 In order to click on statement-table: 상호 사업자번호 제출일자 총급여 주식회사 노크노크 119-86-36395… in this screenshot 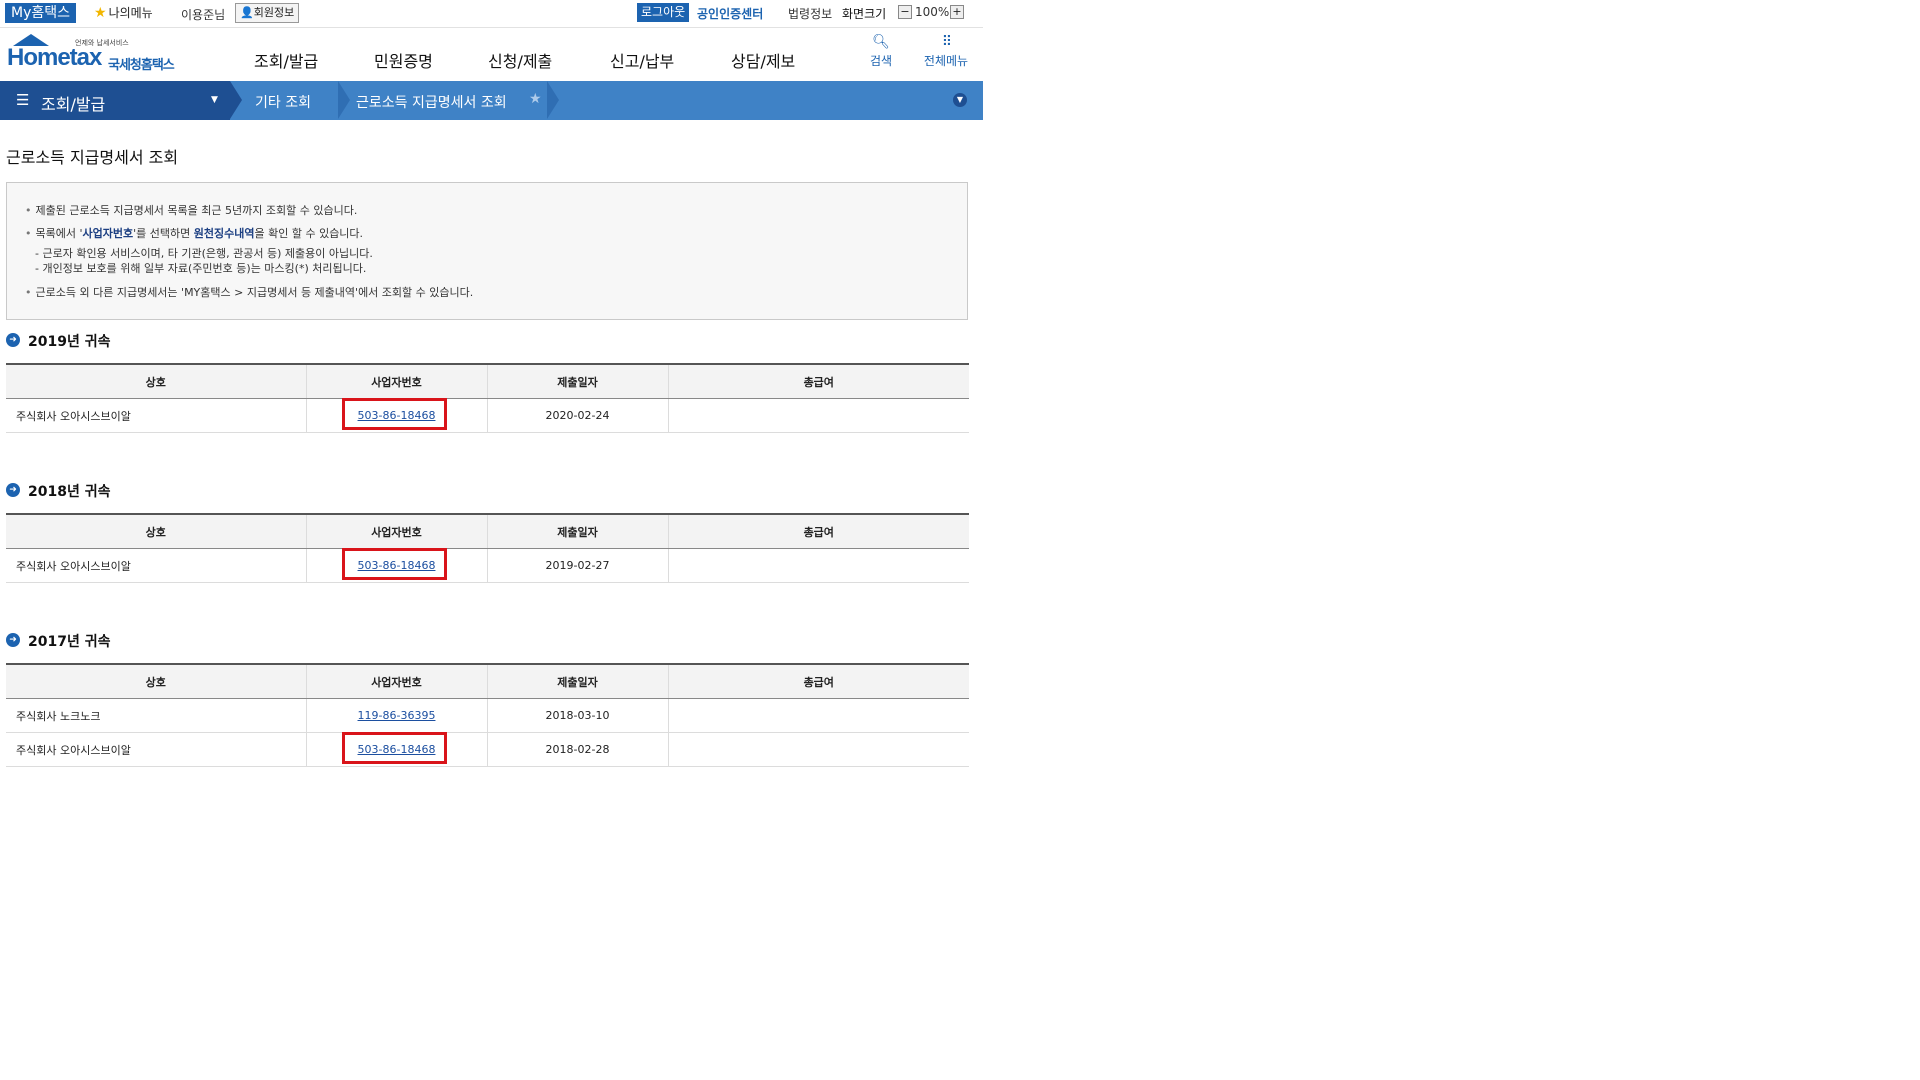, I will do `click(487, 715)`.